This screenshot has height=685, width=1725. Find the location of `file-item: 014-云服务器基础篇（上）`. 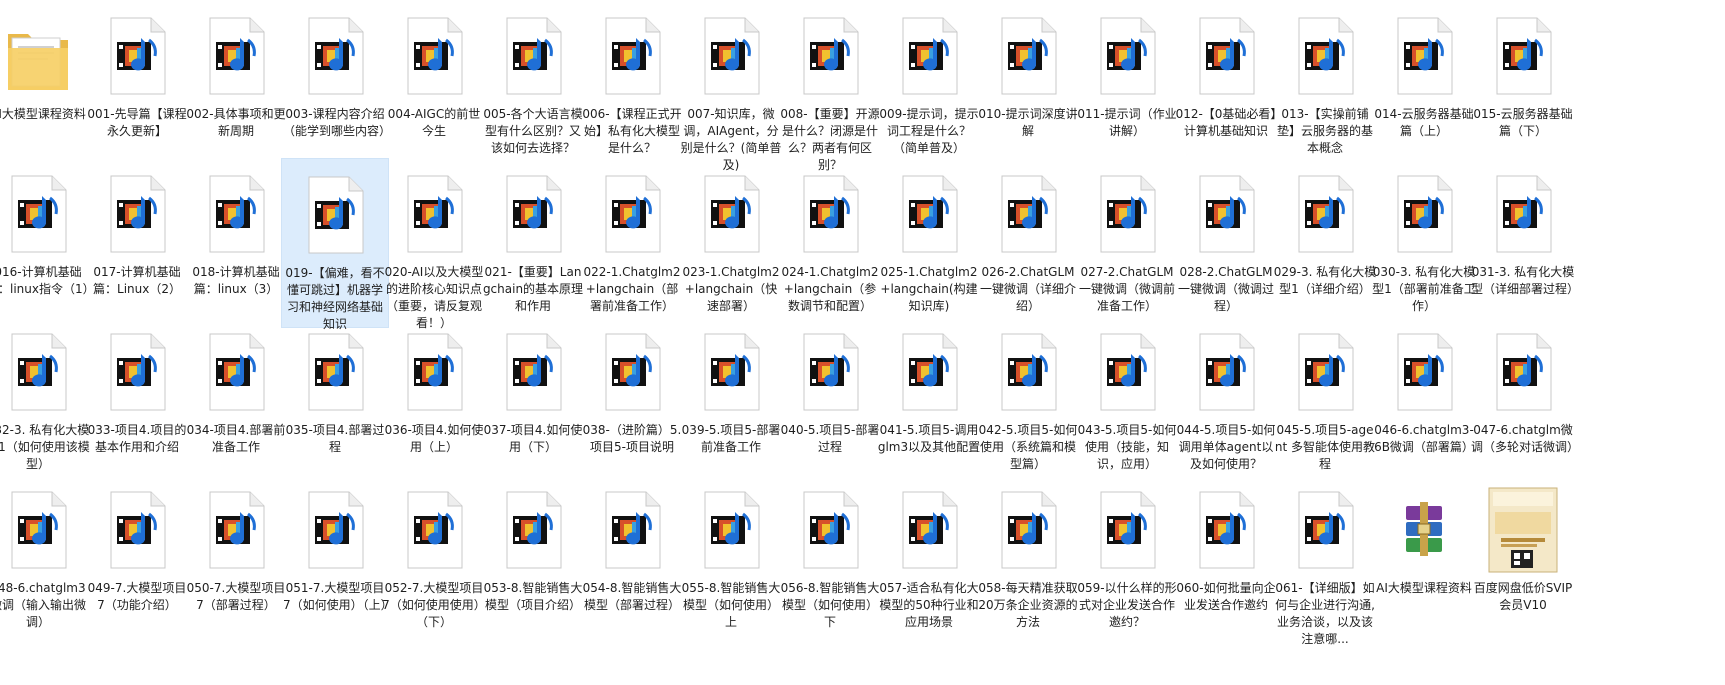

file-item: 014-云服务器基础篇（上） is located at coordinates (1424, 85).